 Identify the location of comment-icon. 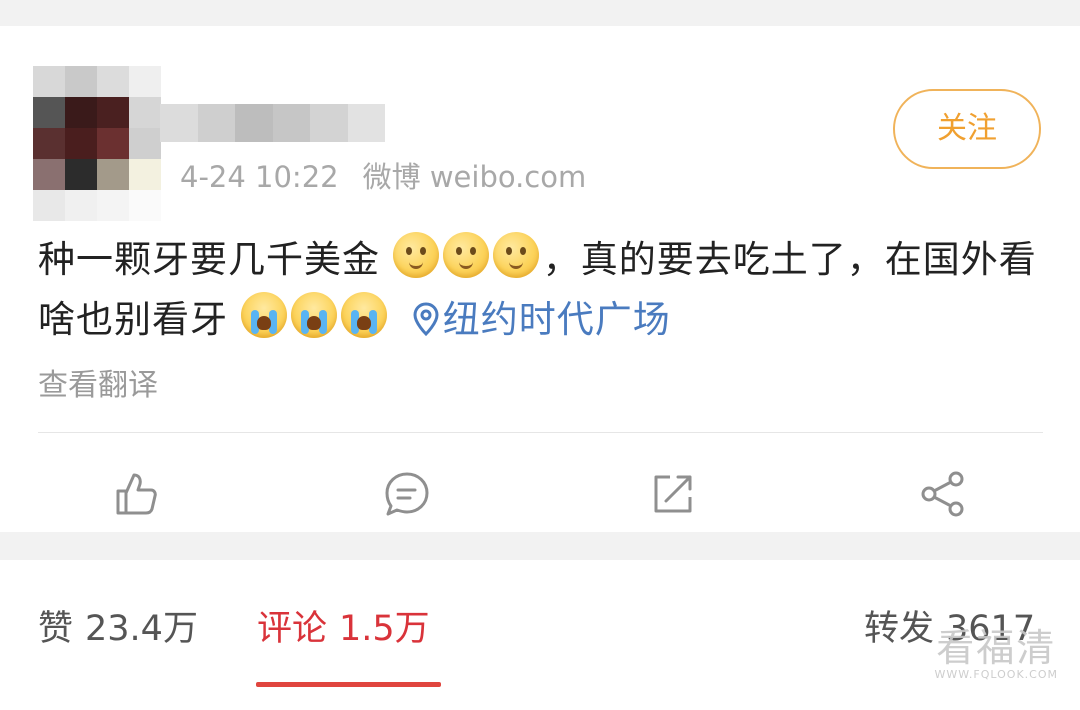
(407, 494).